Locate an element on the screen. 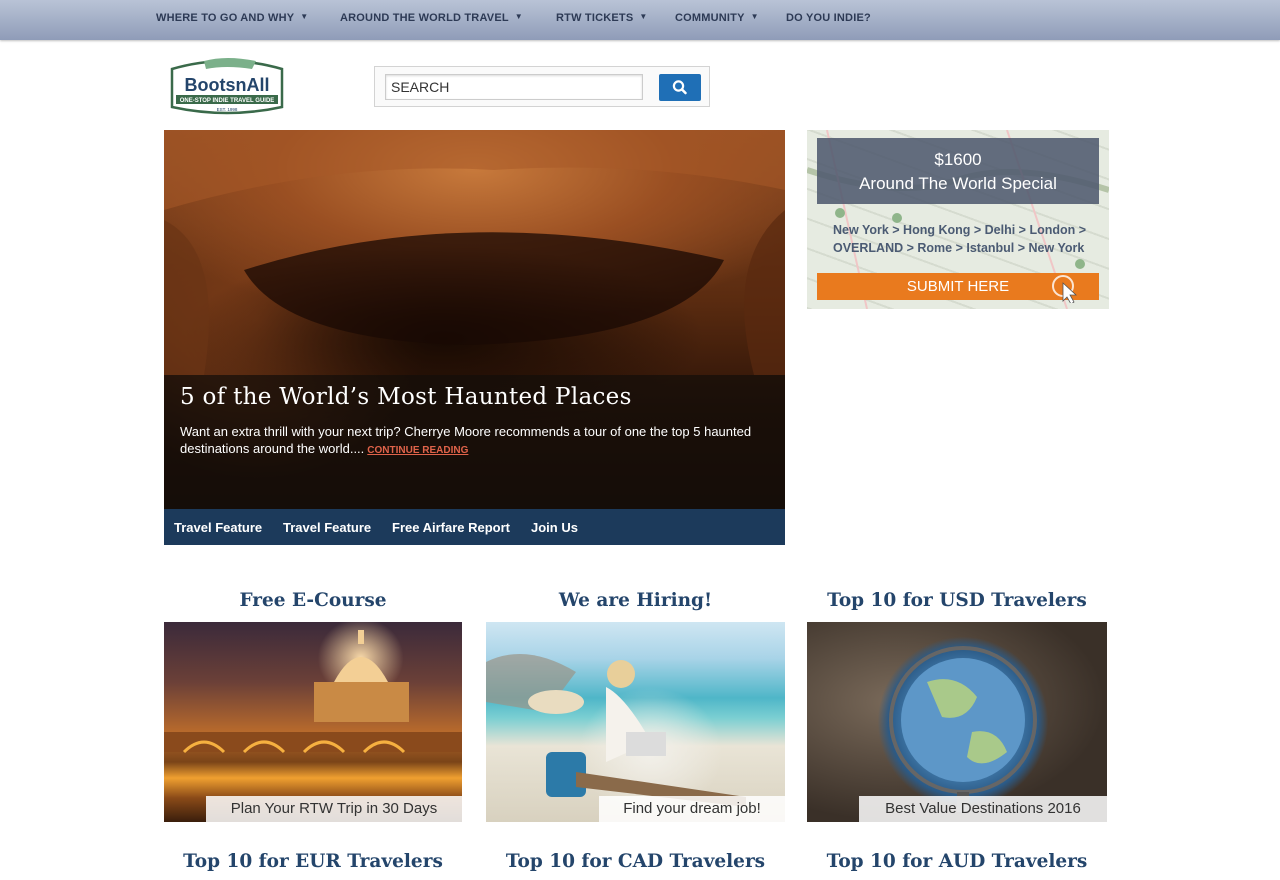 The image size is (1280, 880). nav-label: COMMUNITY is located at coordinates (710, 18).